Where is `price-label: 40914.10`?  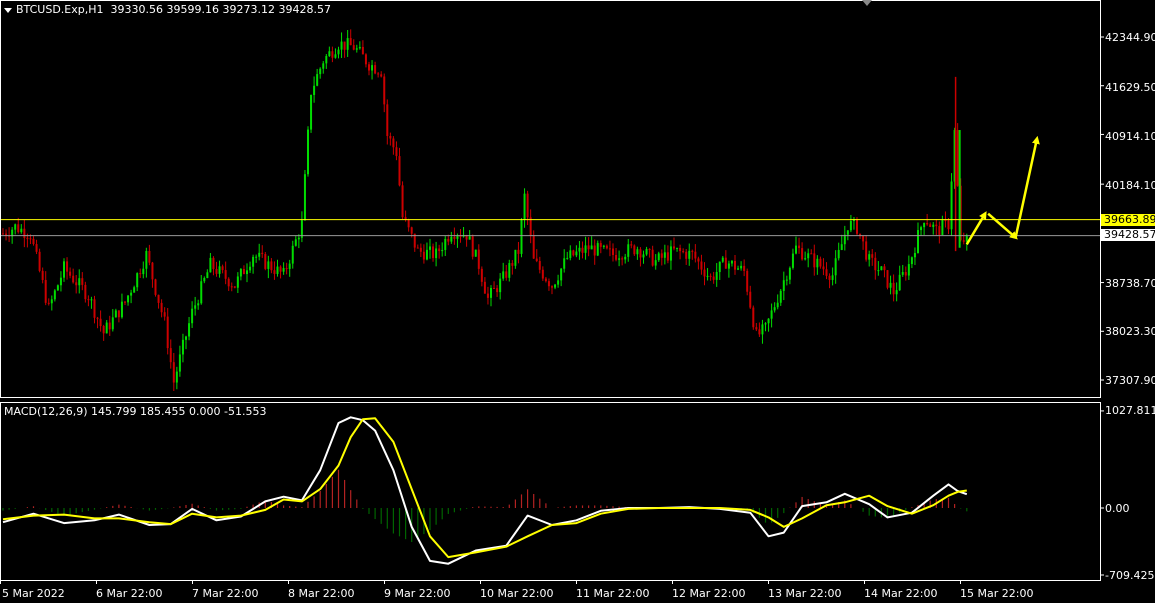
price-label: 40914.10 is located at coordinates (1130, 136).